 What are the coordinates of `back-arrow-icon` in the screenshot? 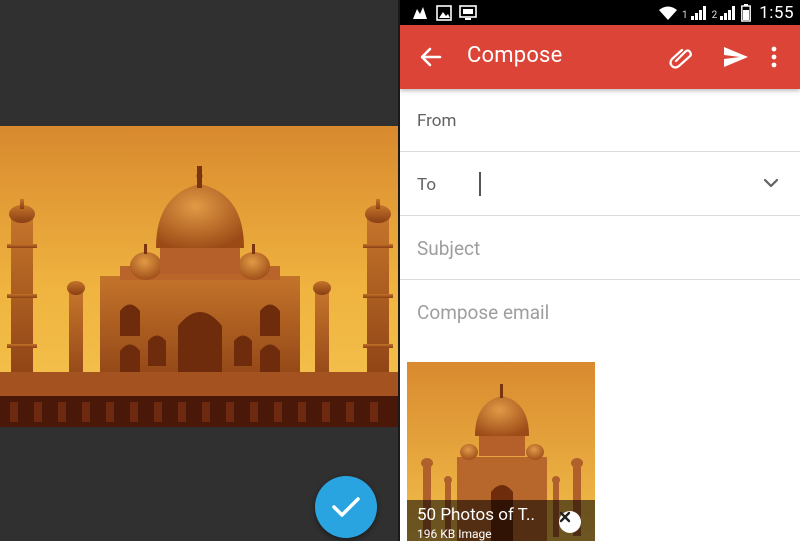 It's located at (431, 57).